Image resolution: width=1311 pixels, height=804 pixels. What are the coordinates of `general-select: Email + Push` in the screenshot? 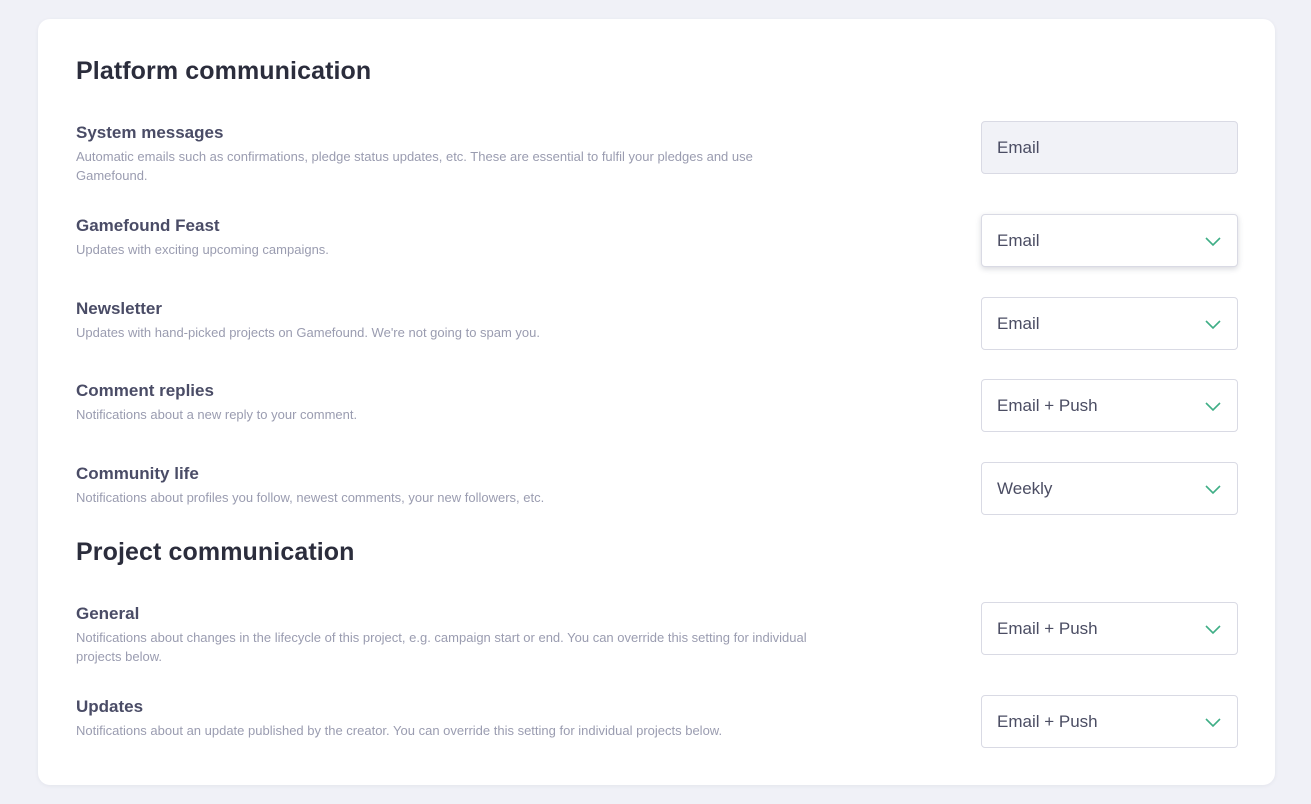 It's located at (1109, 628).